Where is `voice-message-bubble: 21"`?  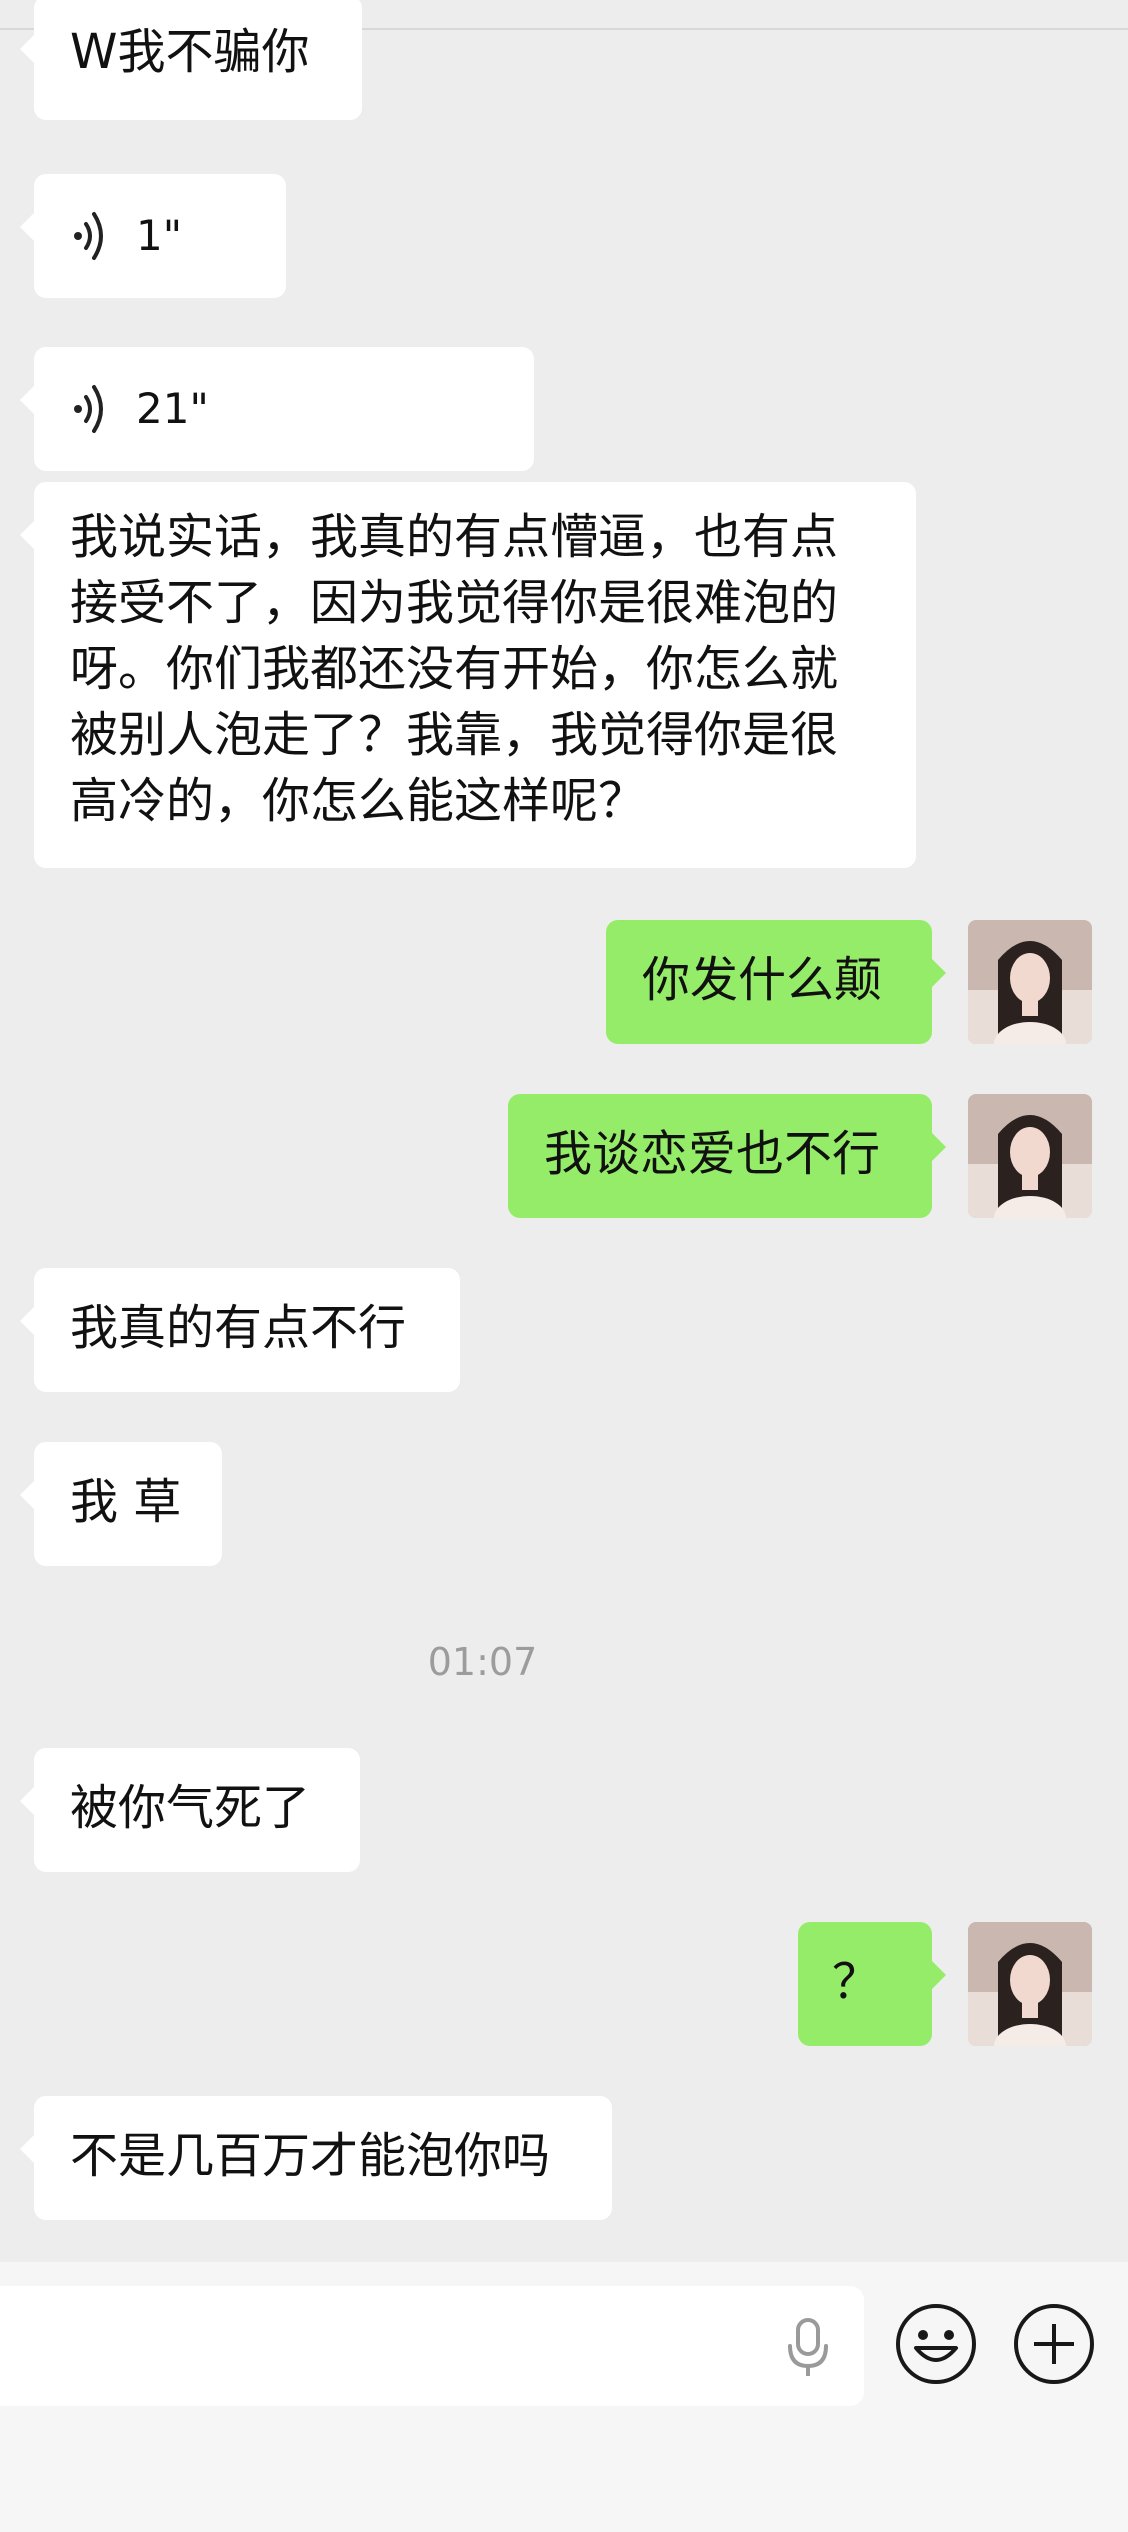 voice-message-bubble: 21" is located at coordinates (277, 409).